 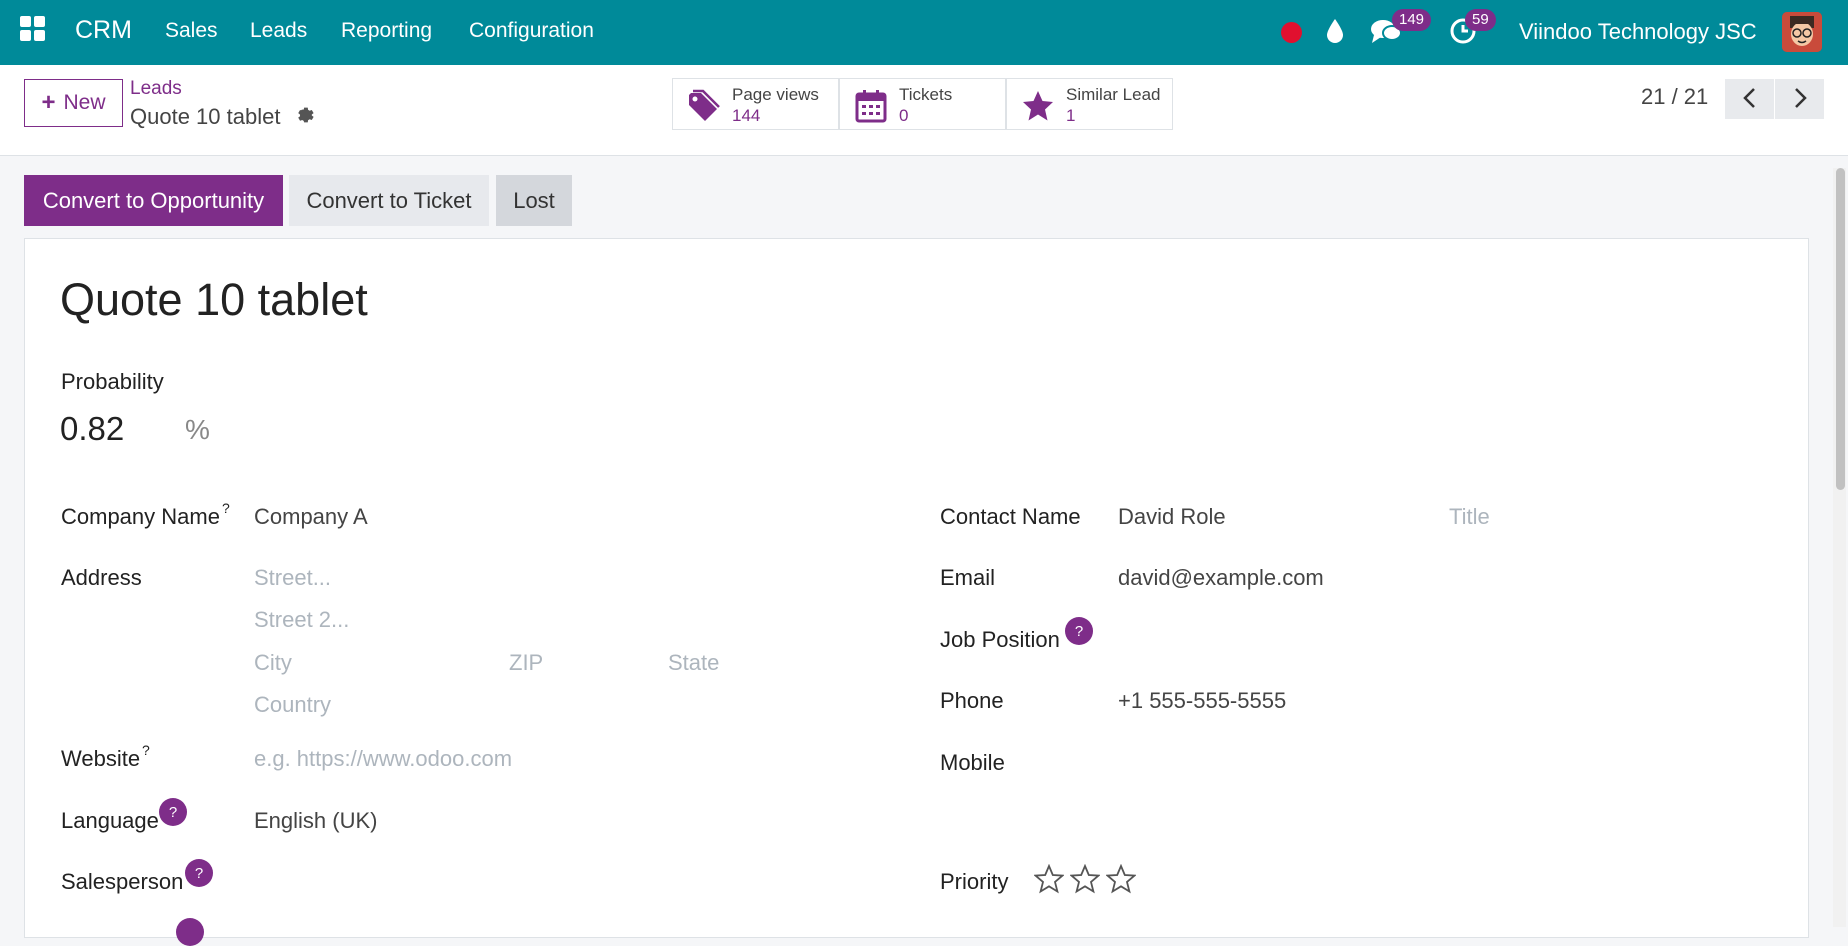 What do you see at coordinates (974, 881) in the screenshot?
I see `priority-label: Priority` at bounding box center [974, 881].